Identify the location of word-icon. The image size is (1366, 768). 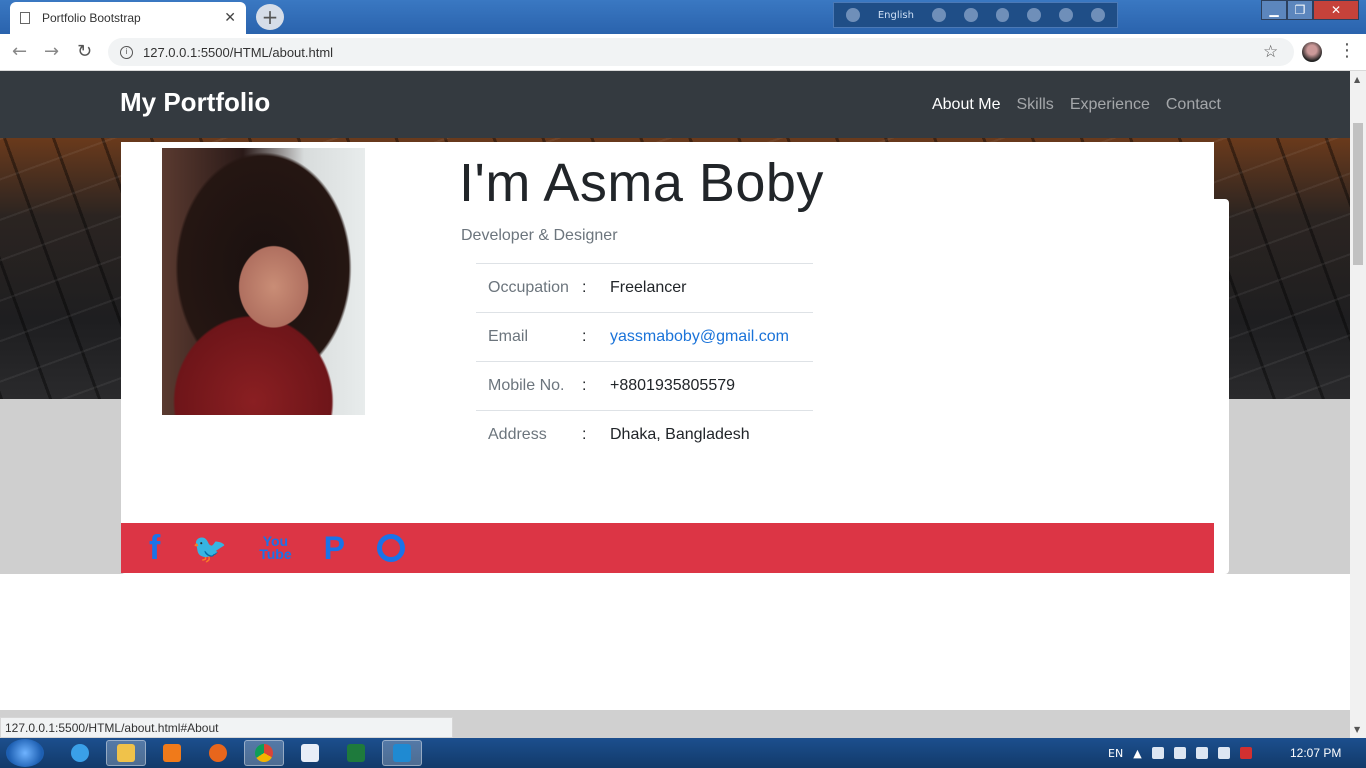
(310, 753).